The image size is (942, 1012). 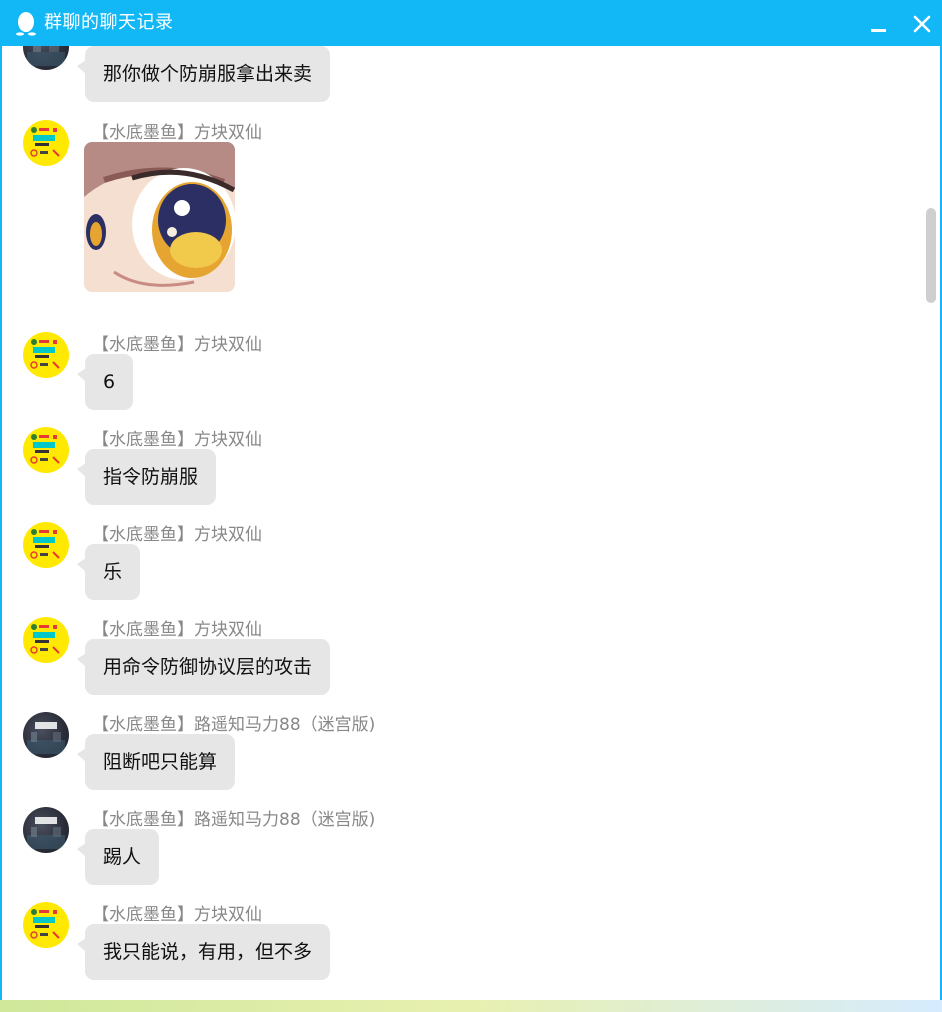 I want to click on minimize-button, so click(x=878, y=24).